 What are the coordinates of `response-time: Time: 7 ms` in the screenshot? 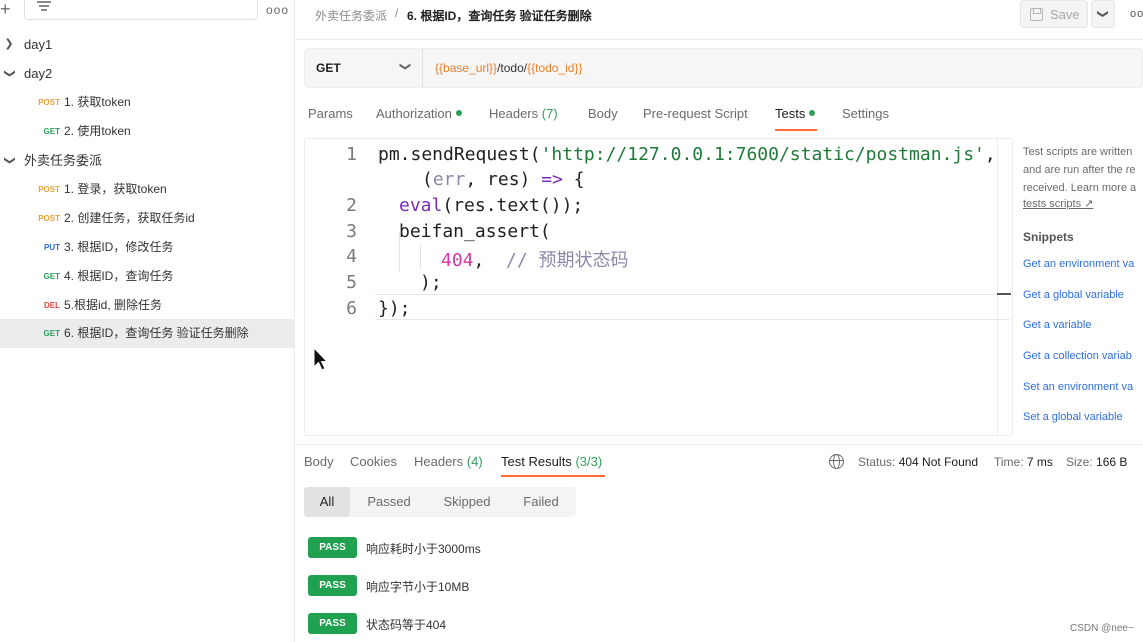 It's located at (1023, 462).